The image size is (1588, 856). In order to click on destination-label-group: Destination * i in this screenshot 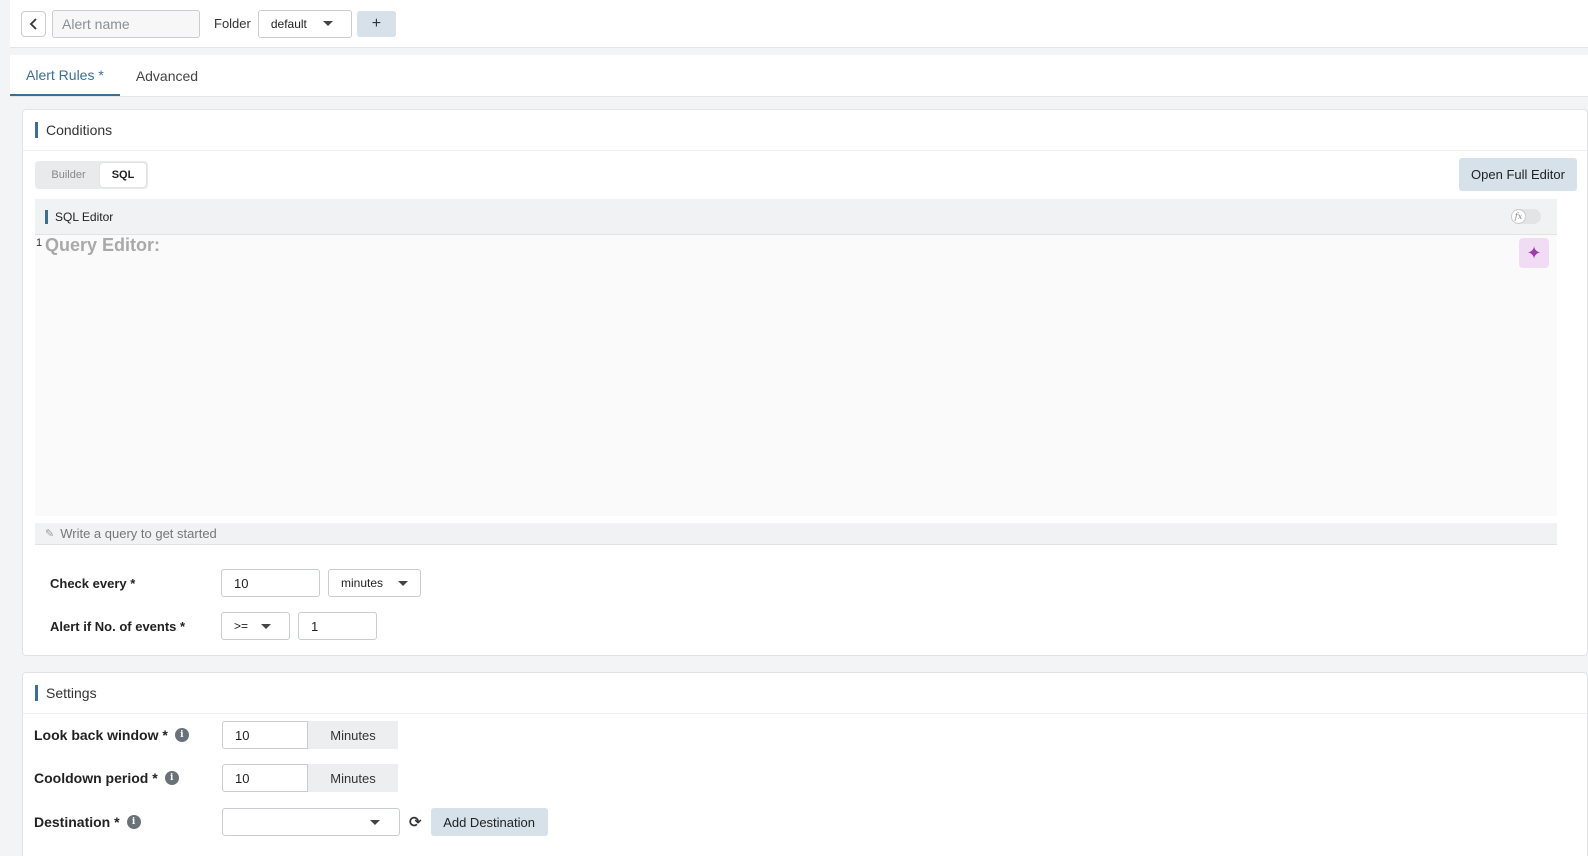, I will do `click(128, 822)`.